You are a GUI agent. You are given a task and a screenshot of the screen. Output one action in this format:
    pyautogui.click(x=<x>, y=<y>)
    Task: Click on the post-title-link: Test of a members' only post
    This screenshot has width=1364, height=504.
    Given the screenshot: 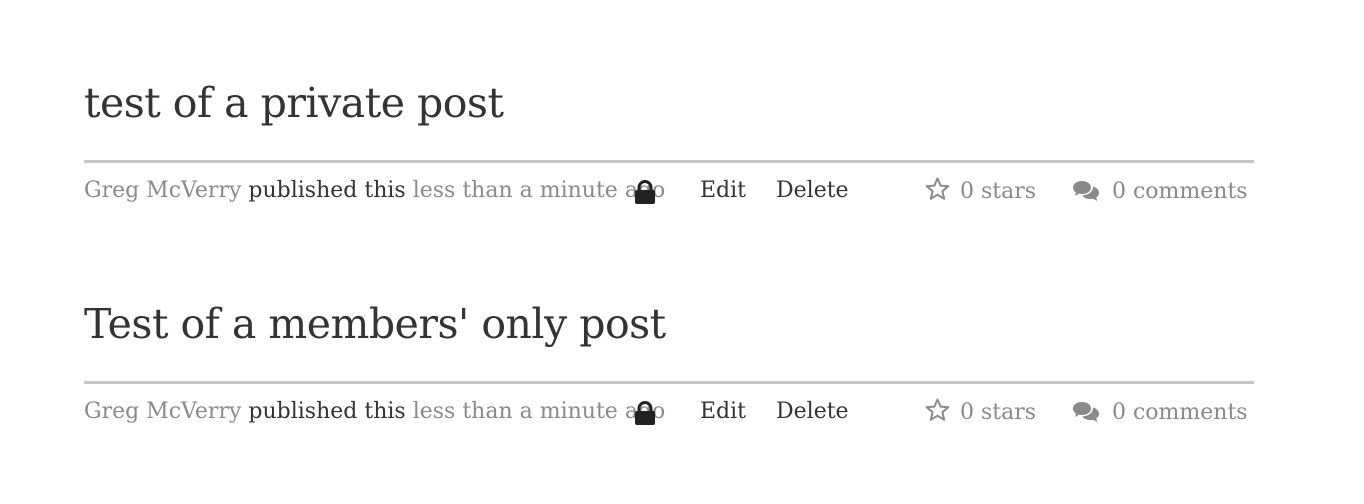 What is the action you would take?
    pyautogui.click(x=669, y=324)
    